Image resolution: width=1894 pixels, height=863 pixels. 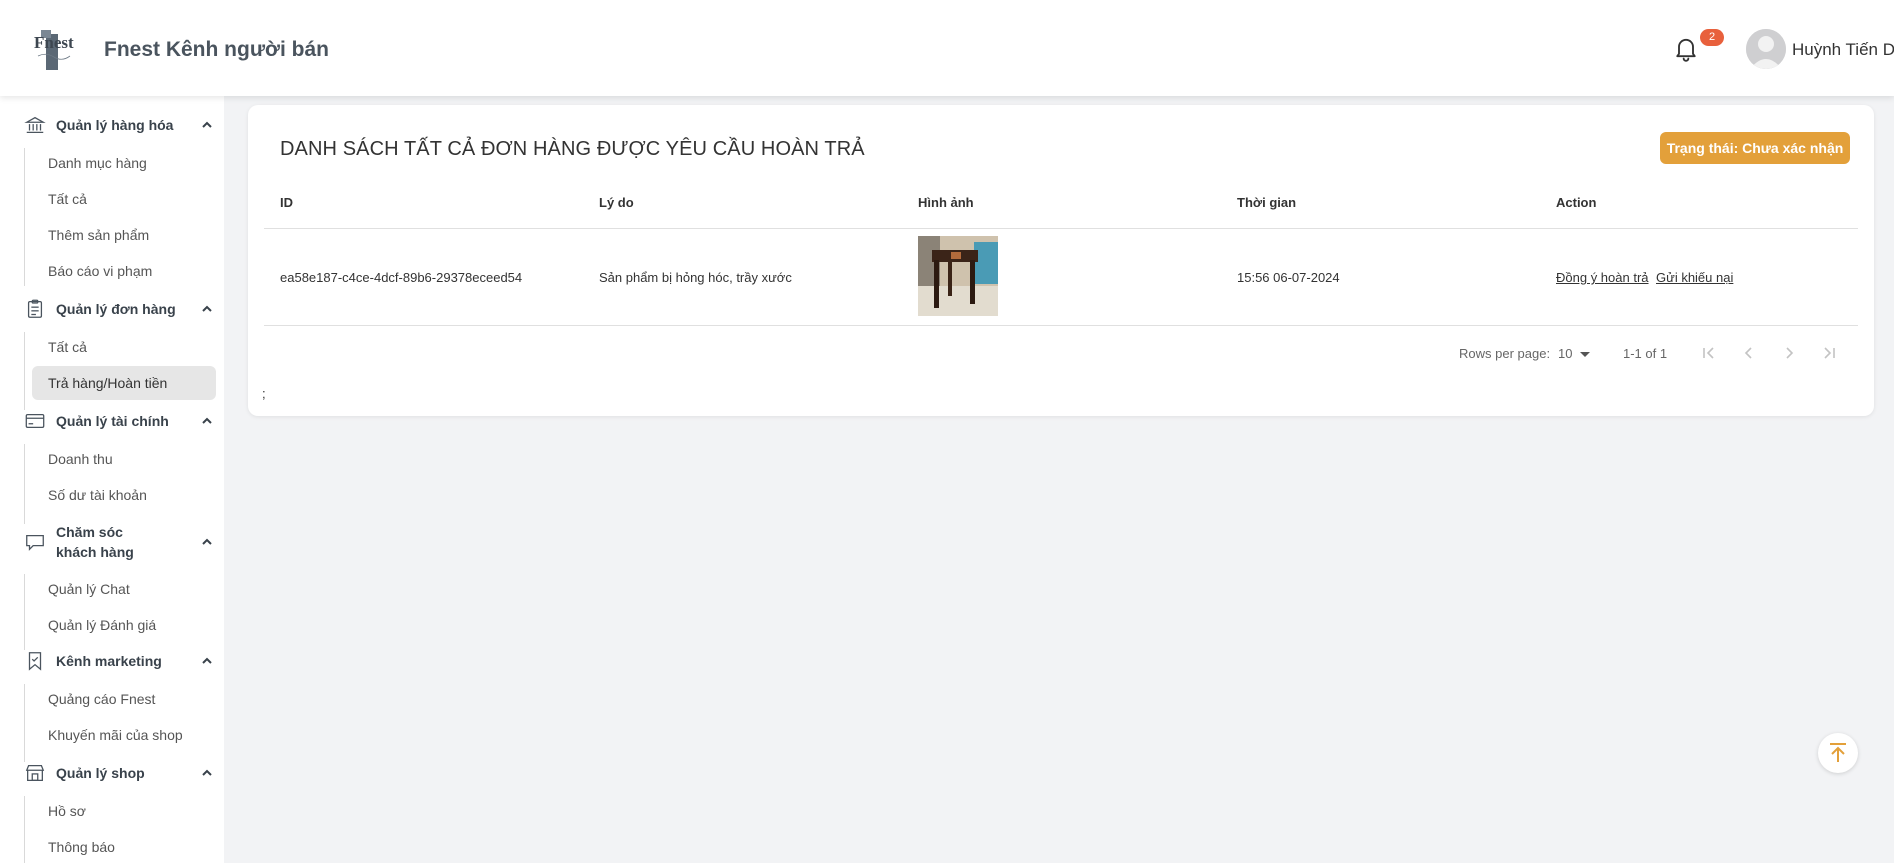 What do you see at coordinates (124, 542) in the screenshot?
I see `sidebar-section-title: Chăm sóc khách hàng` at bounding box center [124, 542].